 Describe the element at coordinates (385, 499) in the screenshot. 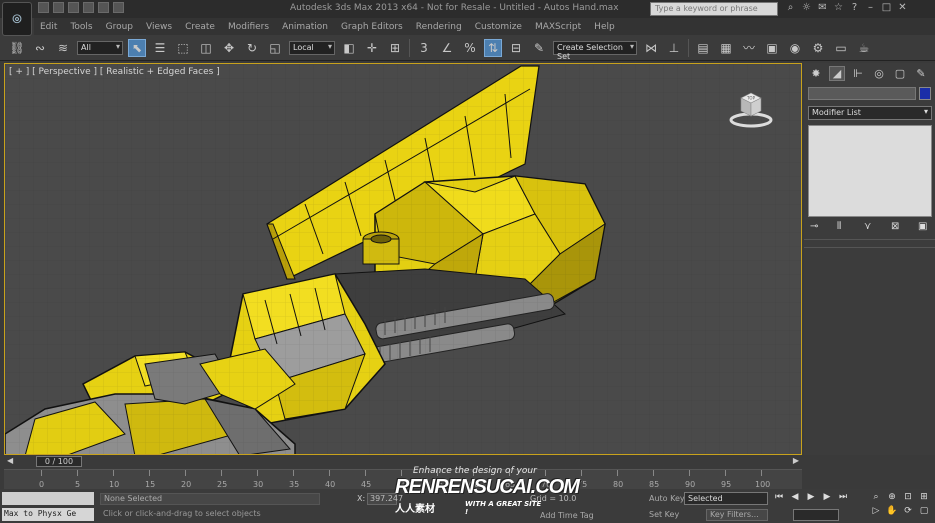

I see `x-coord-field: 397.247` at that location.